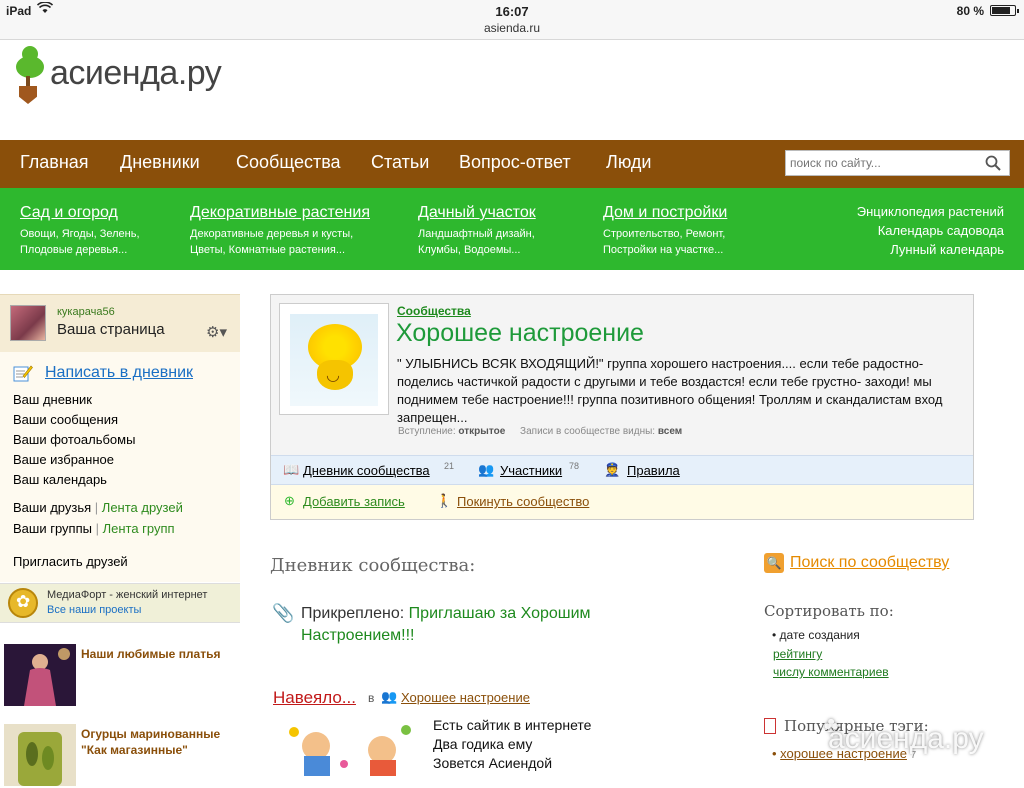 This screenshot has width=1024, height=788. I want to click on mediafort-logo-icon, so click(23, 603).